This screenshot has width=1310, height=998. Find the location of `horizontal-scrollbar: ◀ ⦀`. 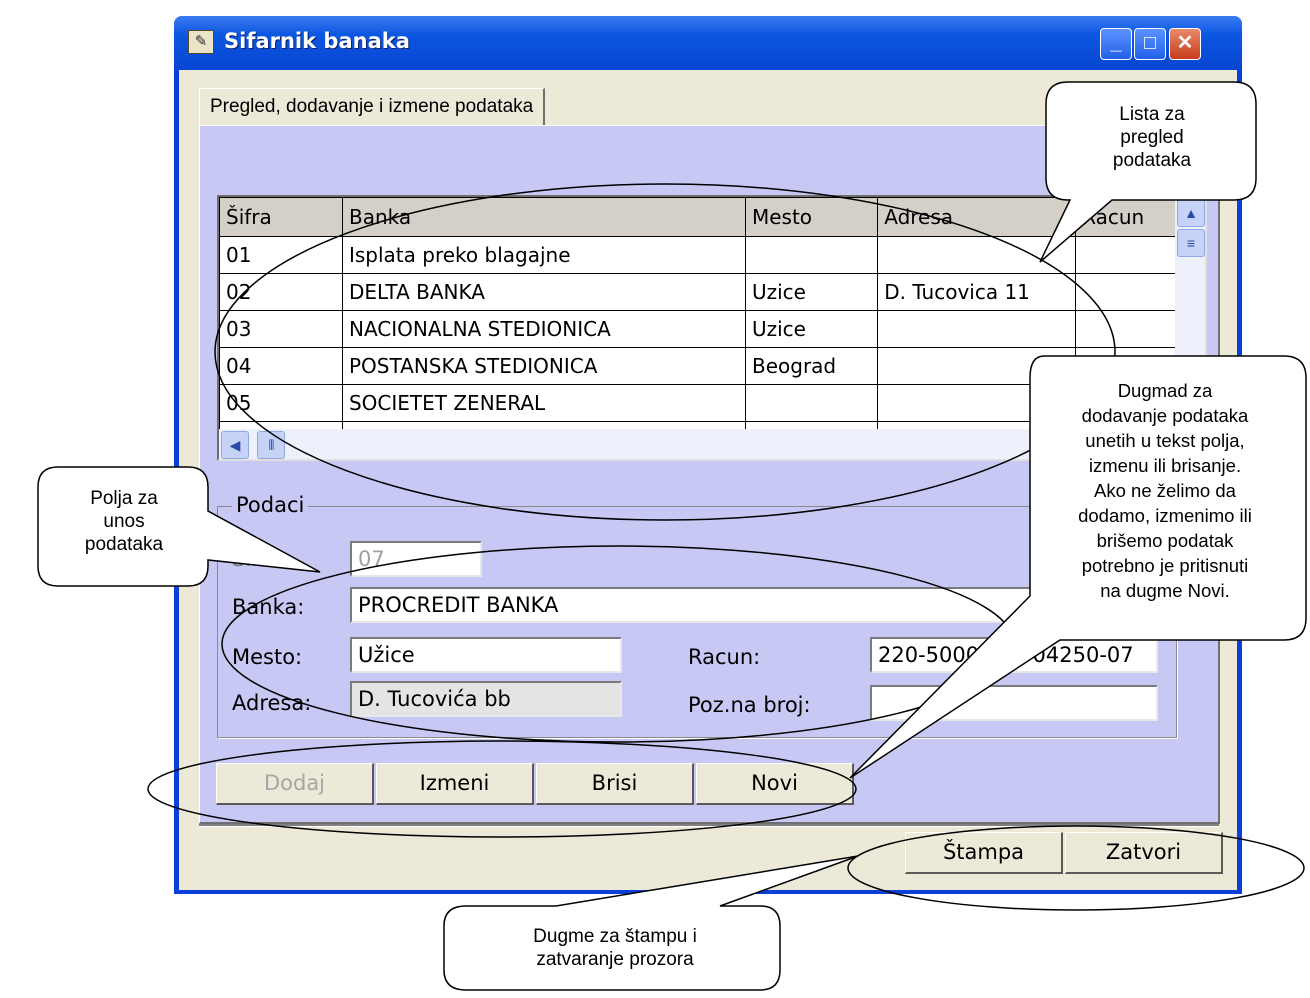

horizontal-scrollbar: ◀ ⦀ is located at coordinates (697, 444).